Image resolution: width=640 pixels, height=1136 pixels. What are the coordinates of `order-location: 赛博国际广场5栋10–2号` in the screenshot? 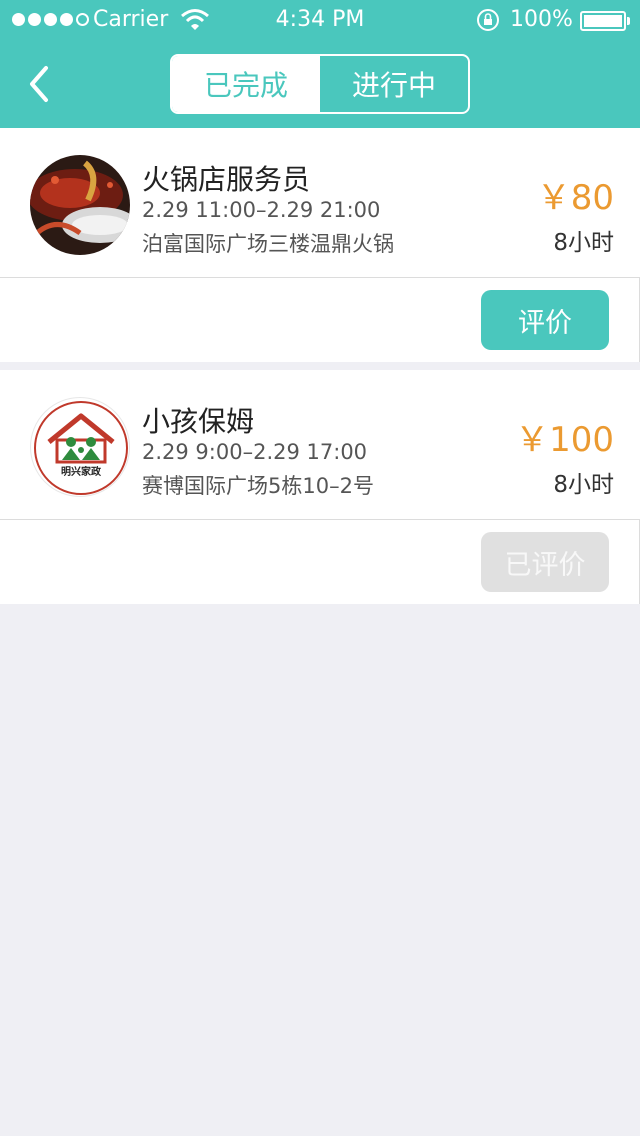 It's located at (258, 486).